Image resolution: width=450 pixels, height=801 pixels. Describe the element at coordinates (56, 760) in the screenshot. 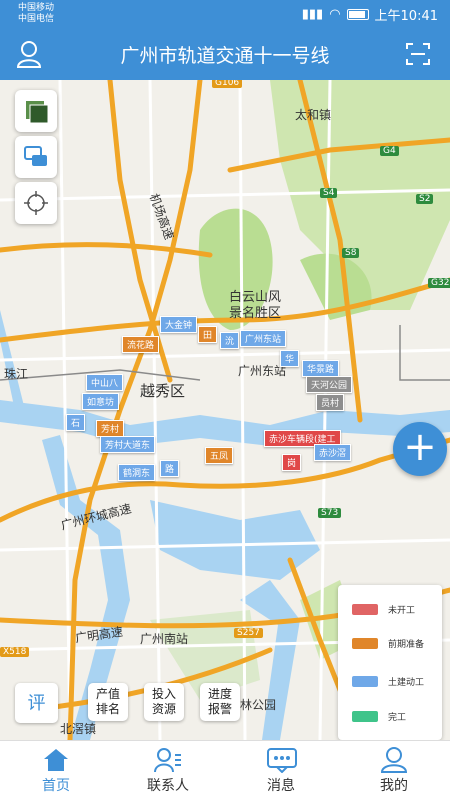

I see `home-icon` at that location.